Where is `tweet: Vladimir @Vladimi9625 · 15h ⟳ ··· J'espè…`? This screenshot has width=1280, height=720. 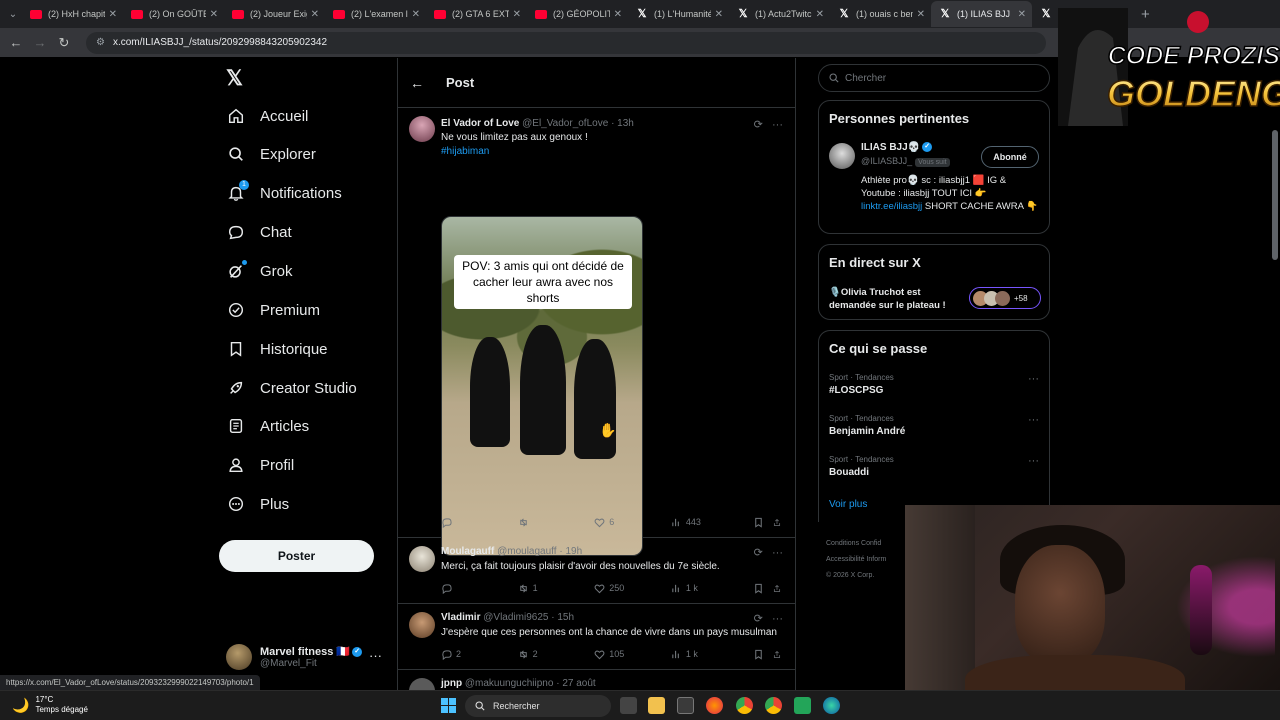 tweet: Vladimir @Vladimi9625 · 15h ⟳ ··· J'espè… is located at coordinates (596, 637).